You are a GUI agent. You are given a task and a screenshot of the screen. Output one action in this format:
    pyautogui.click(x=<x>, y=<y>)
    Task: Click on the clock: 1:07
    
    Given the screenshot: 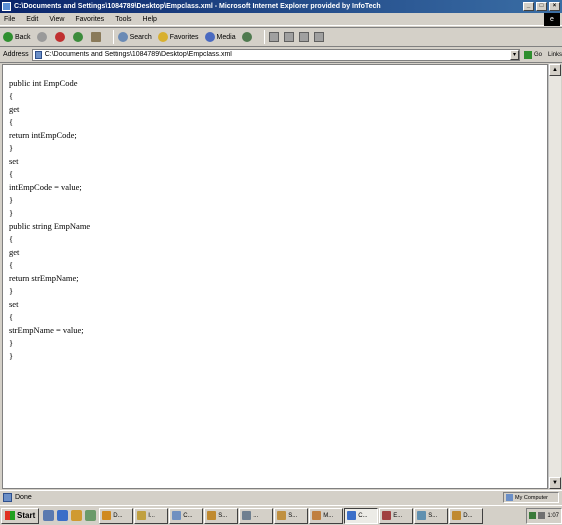 What is the action you would take?
    pyautogui.click(x=553, y=516)
    